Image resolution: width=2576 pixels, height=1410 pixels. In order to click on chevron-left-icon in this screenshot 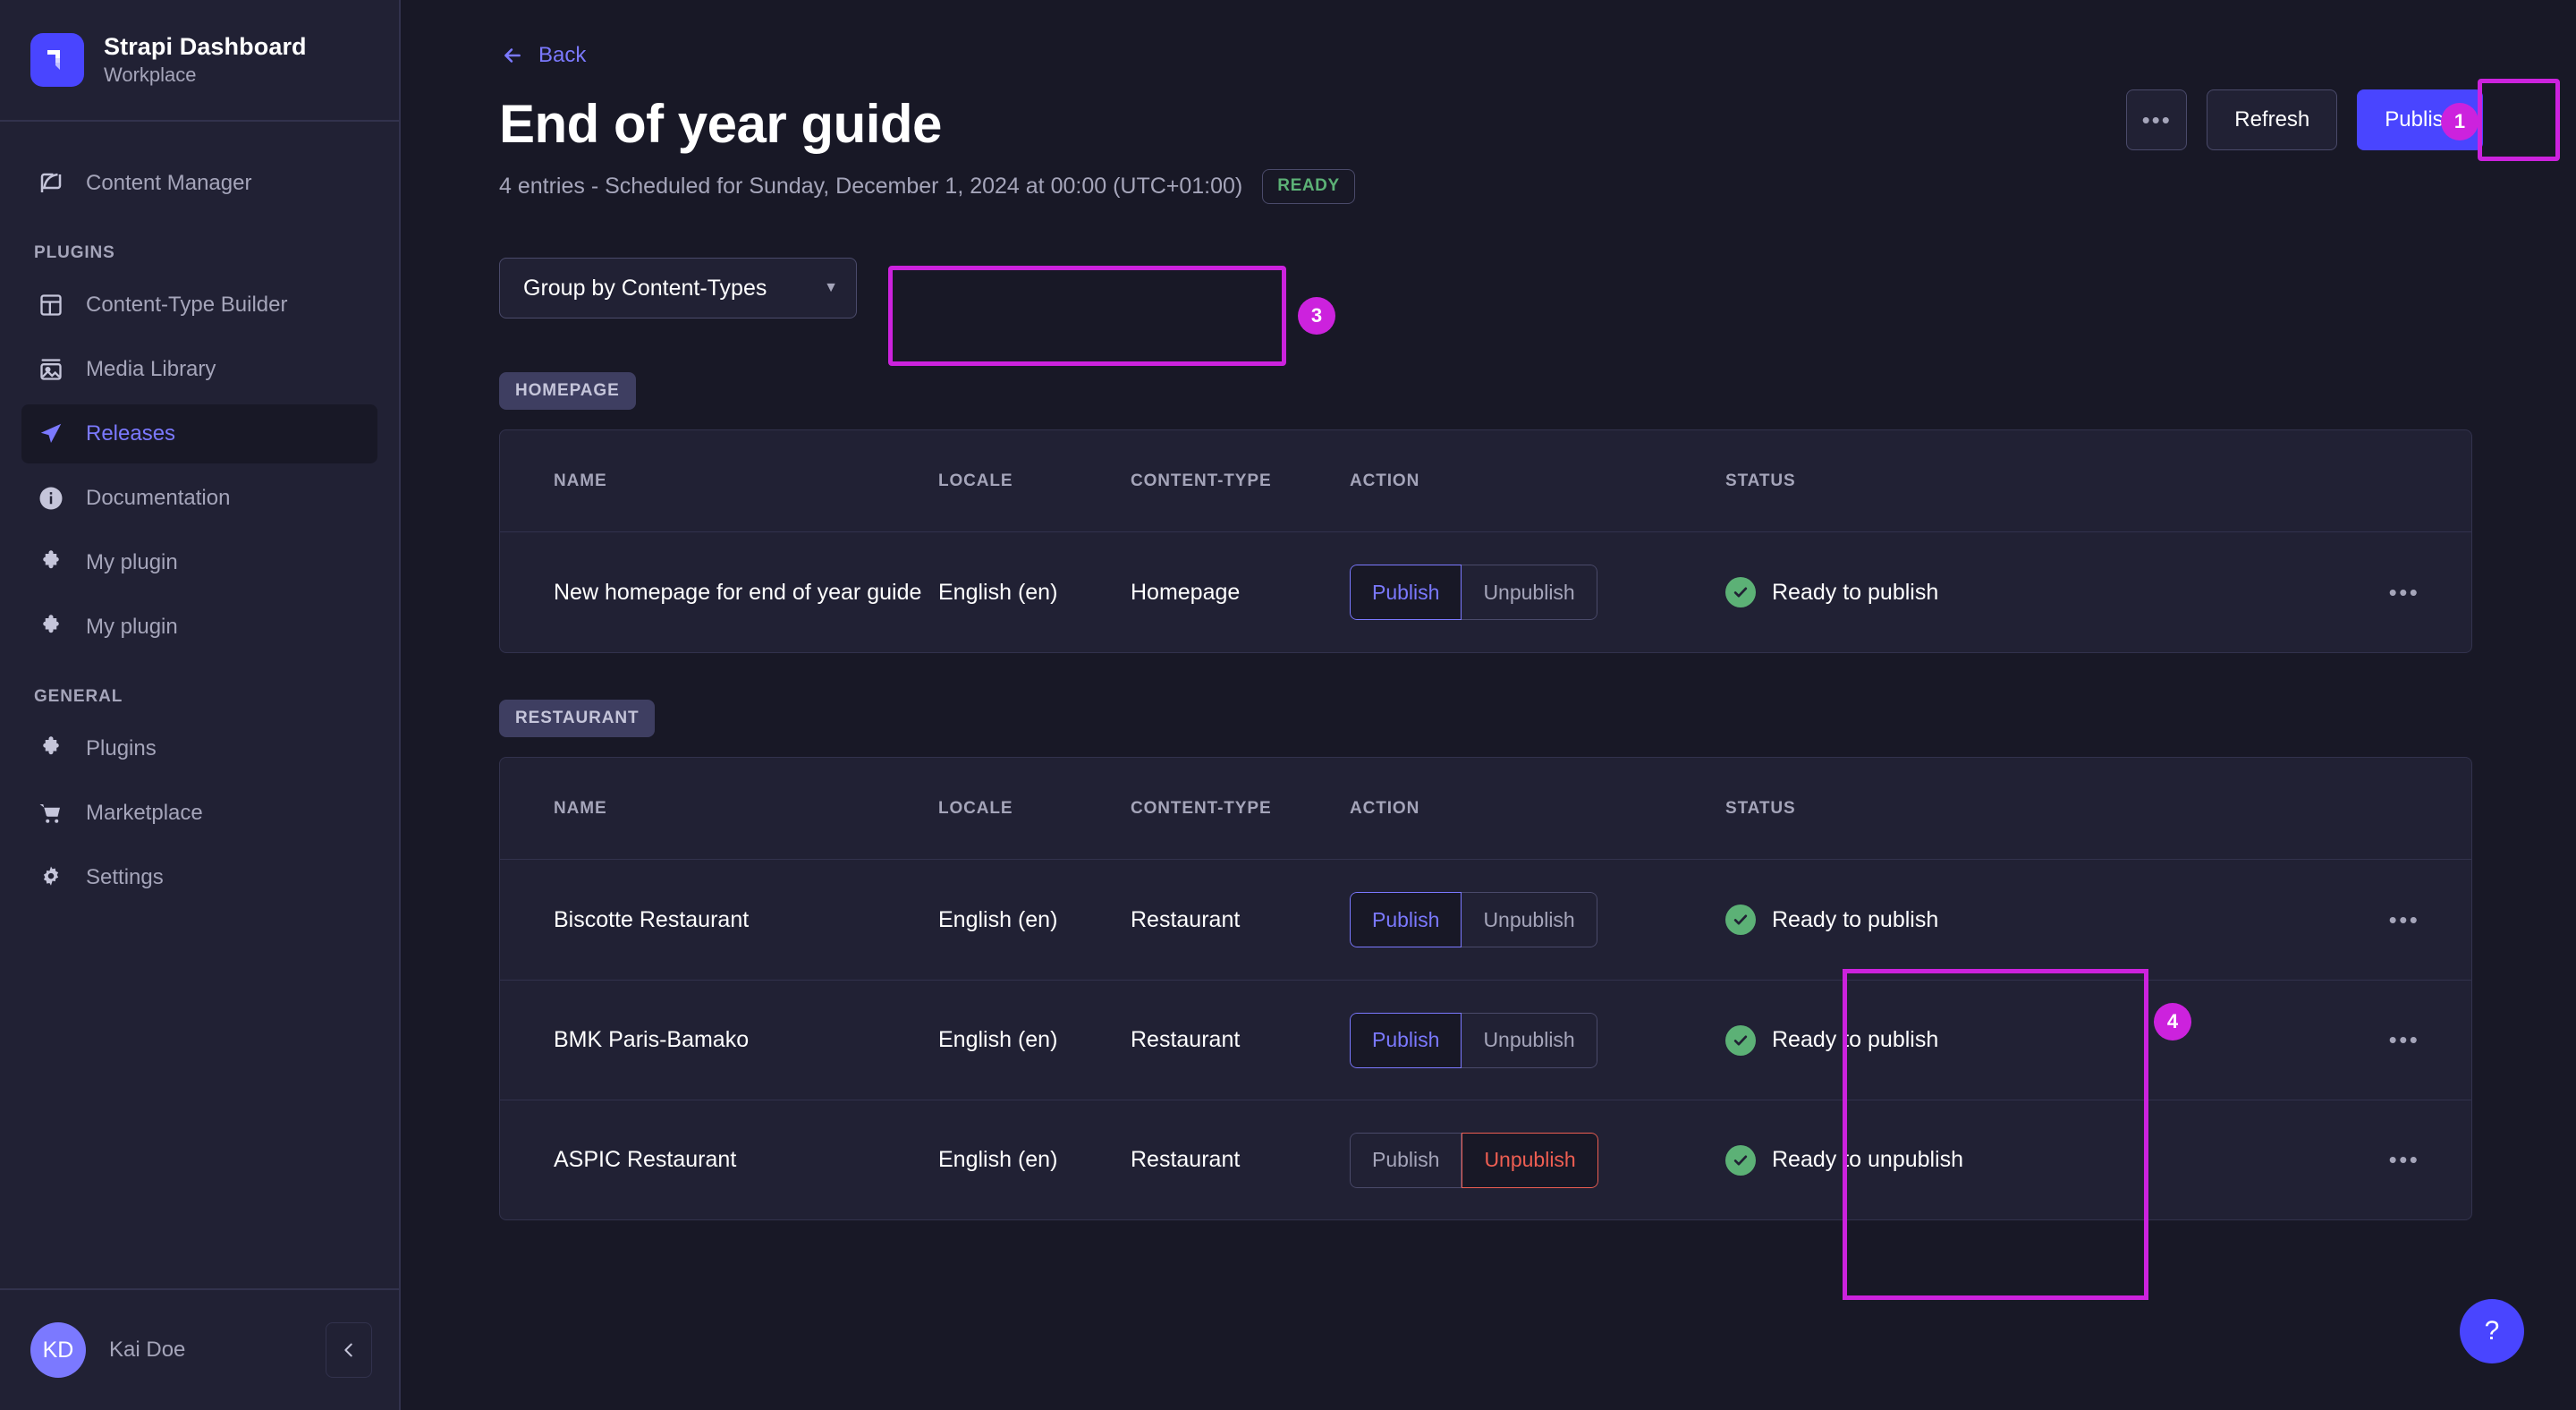, I will do `click(348, 1350)`.